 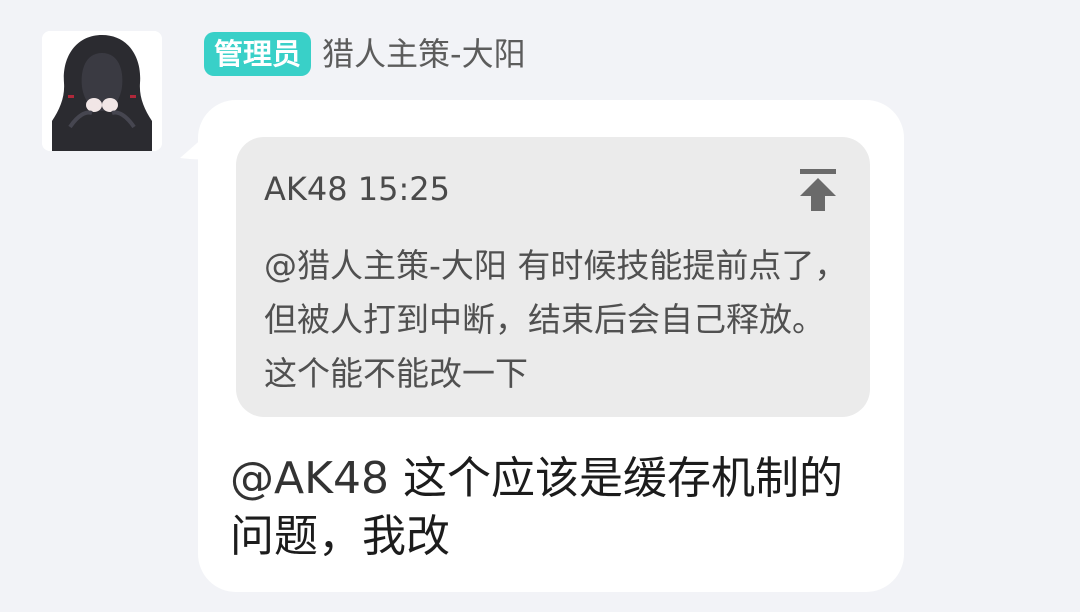 I want to click on message-header: 管理员 猎人主策-大阳, so click(x=365, y=54).